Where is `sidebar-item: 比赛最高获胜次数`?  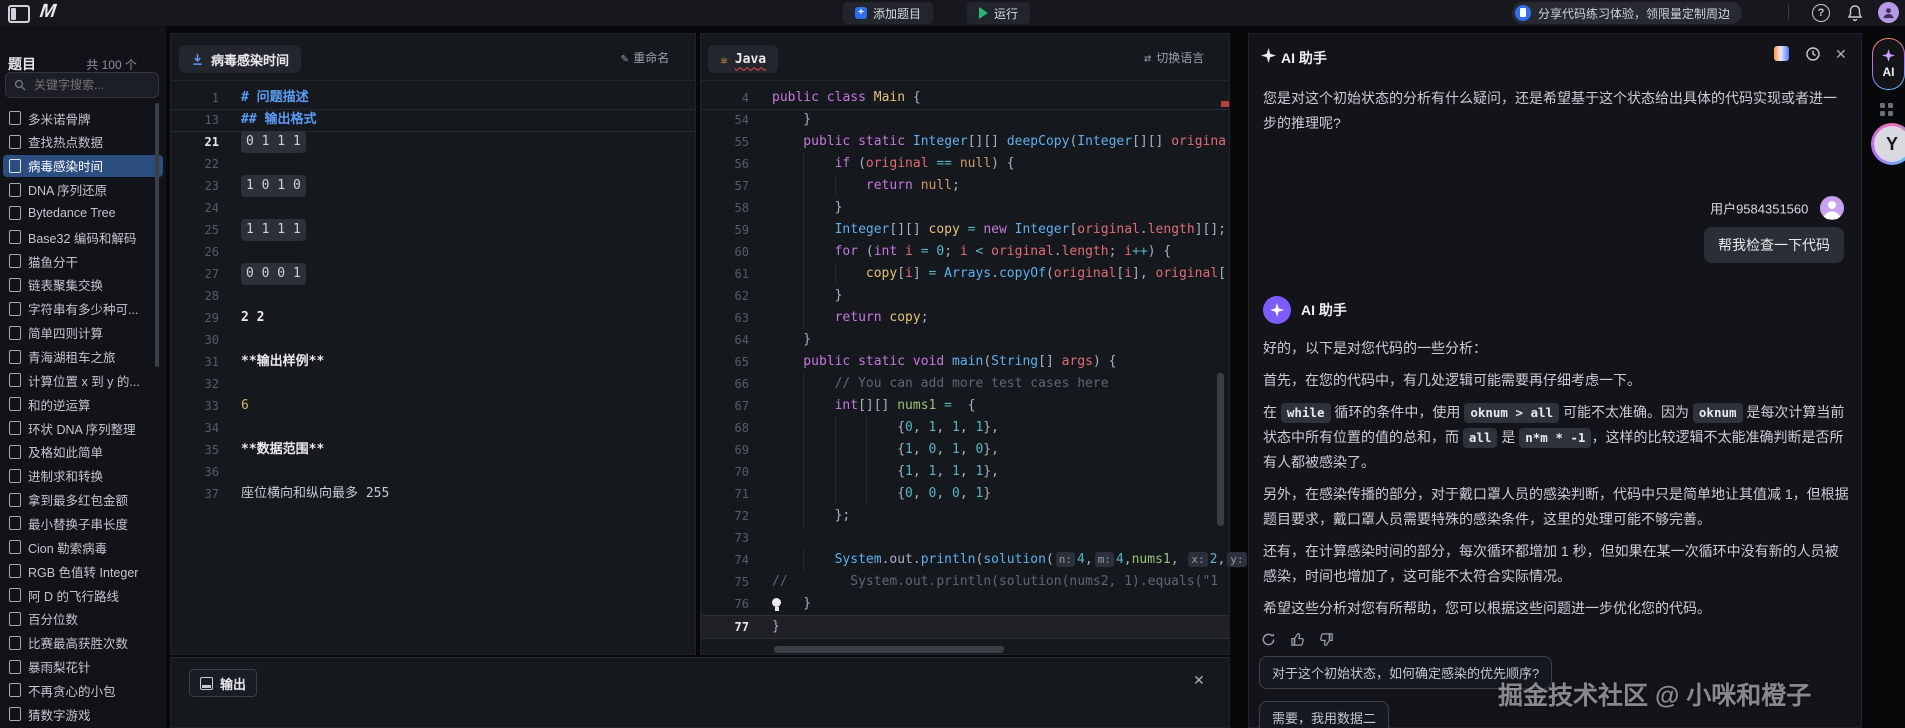
sidebar-item: 比赛最高获胜次数 is located at coordinates (83, 643).